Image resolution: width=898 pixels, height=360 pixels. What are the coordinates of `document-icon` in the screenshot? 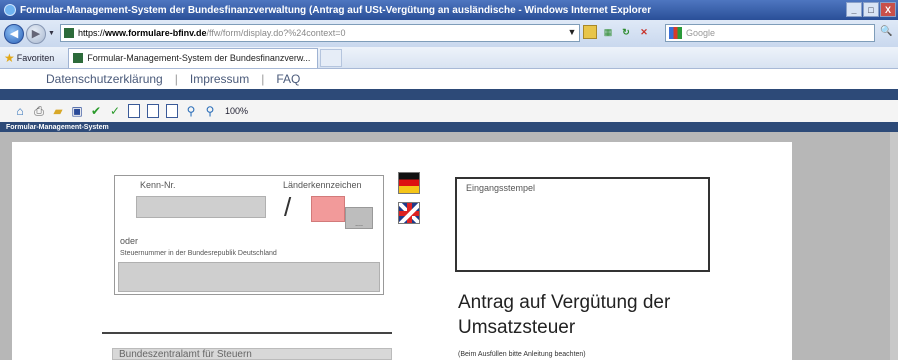 It's located at (134, 111).